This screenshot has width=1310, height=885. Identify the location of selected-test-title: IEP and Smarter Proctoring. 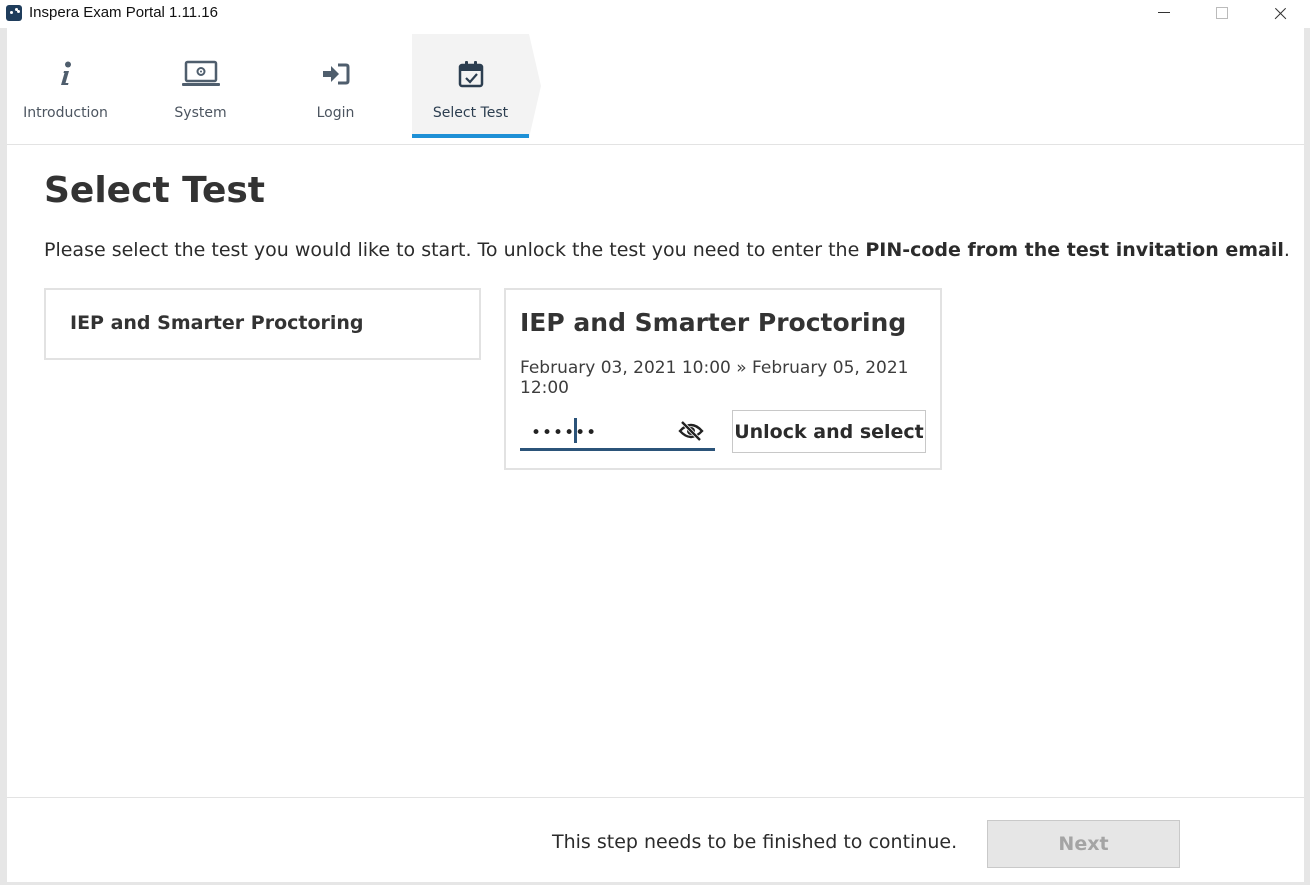
(713, 322).